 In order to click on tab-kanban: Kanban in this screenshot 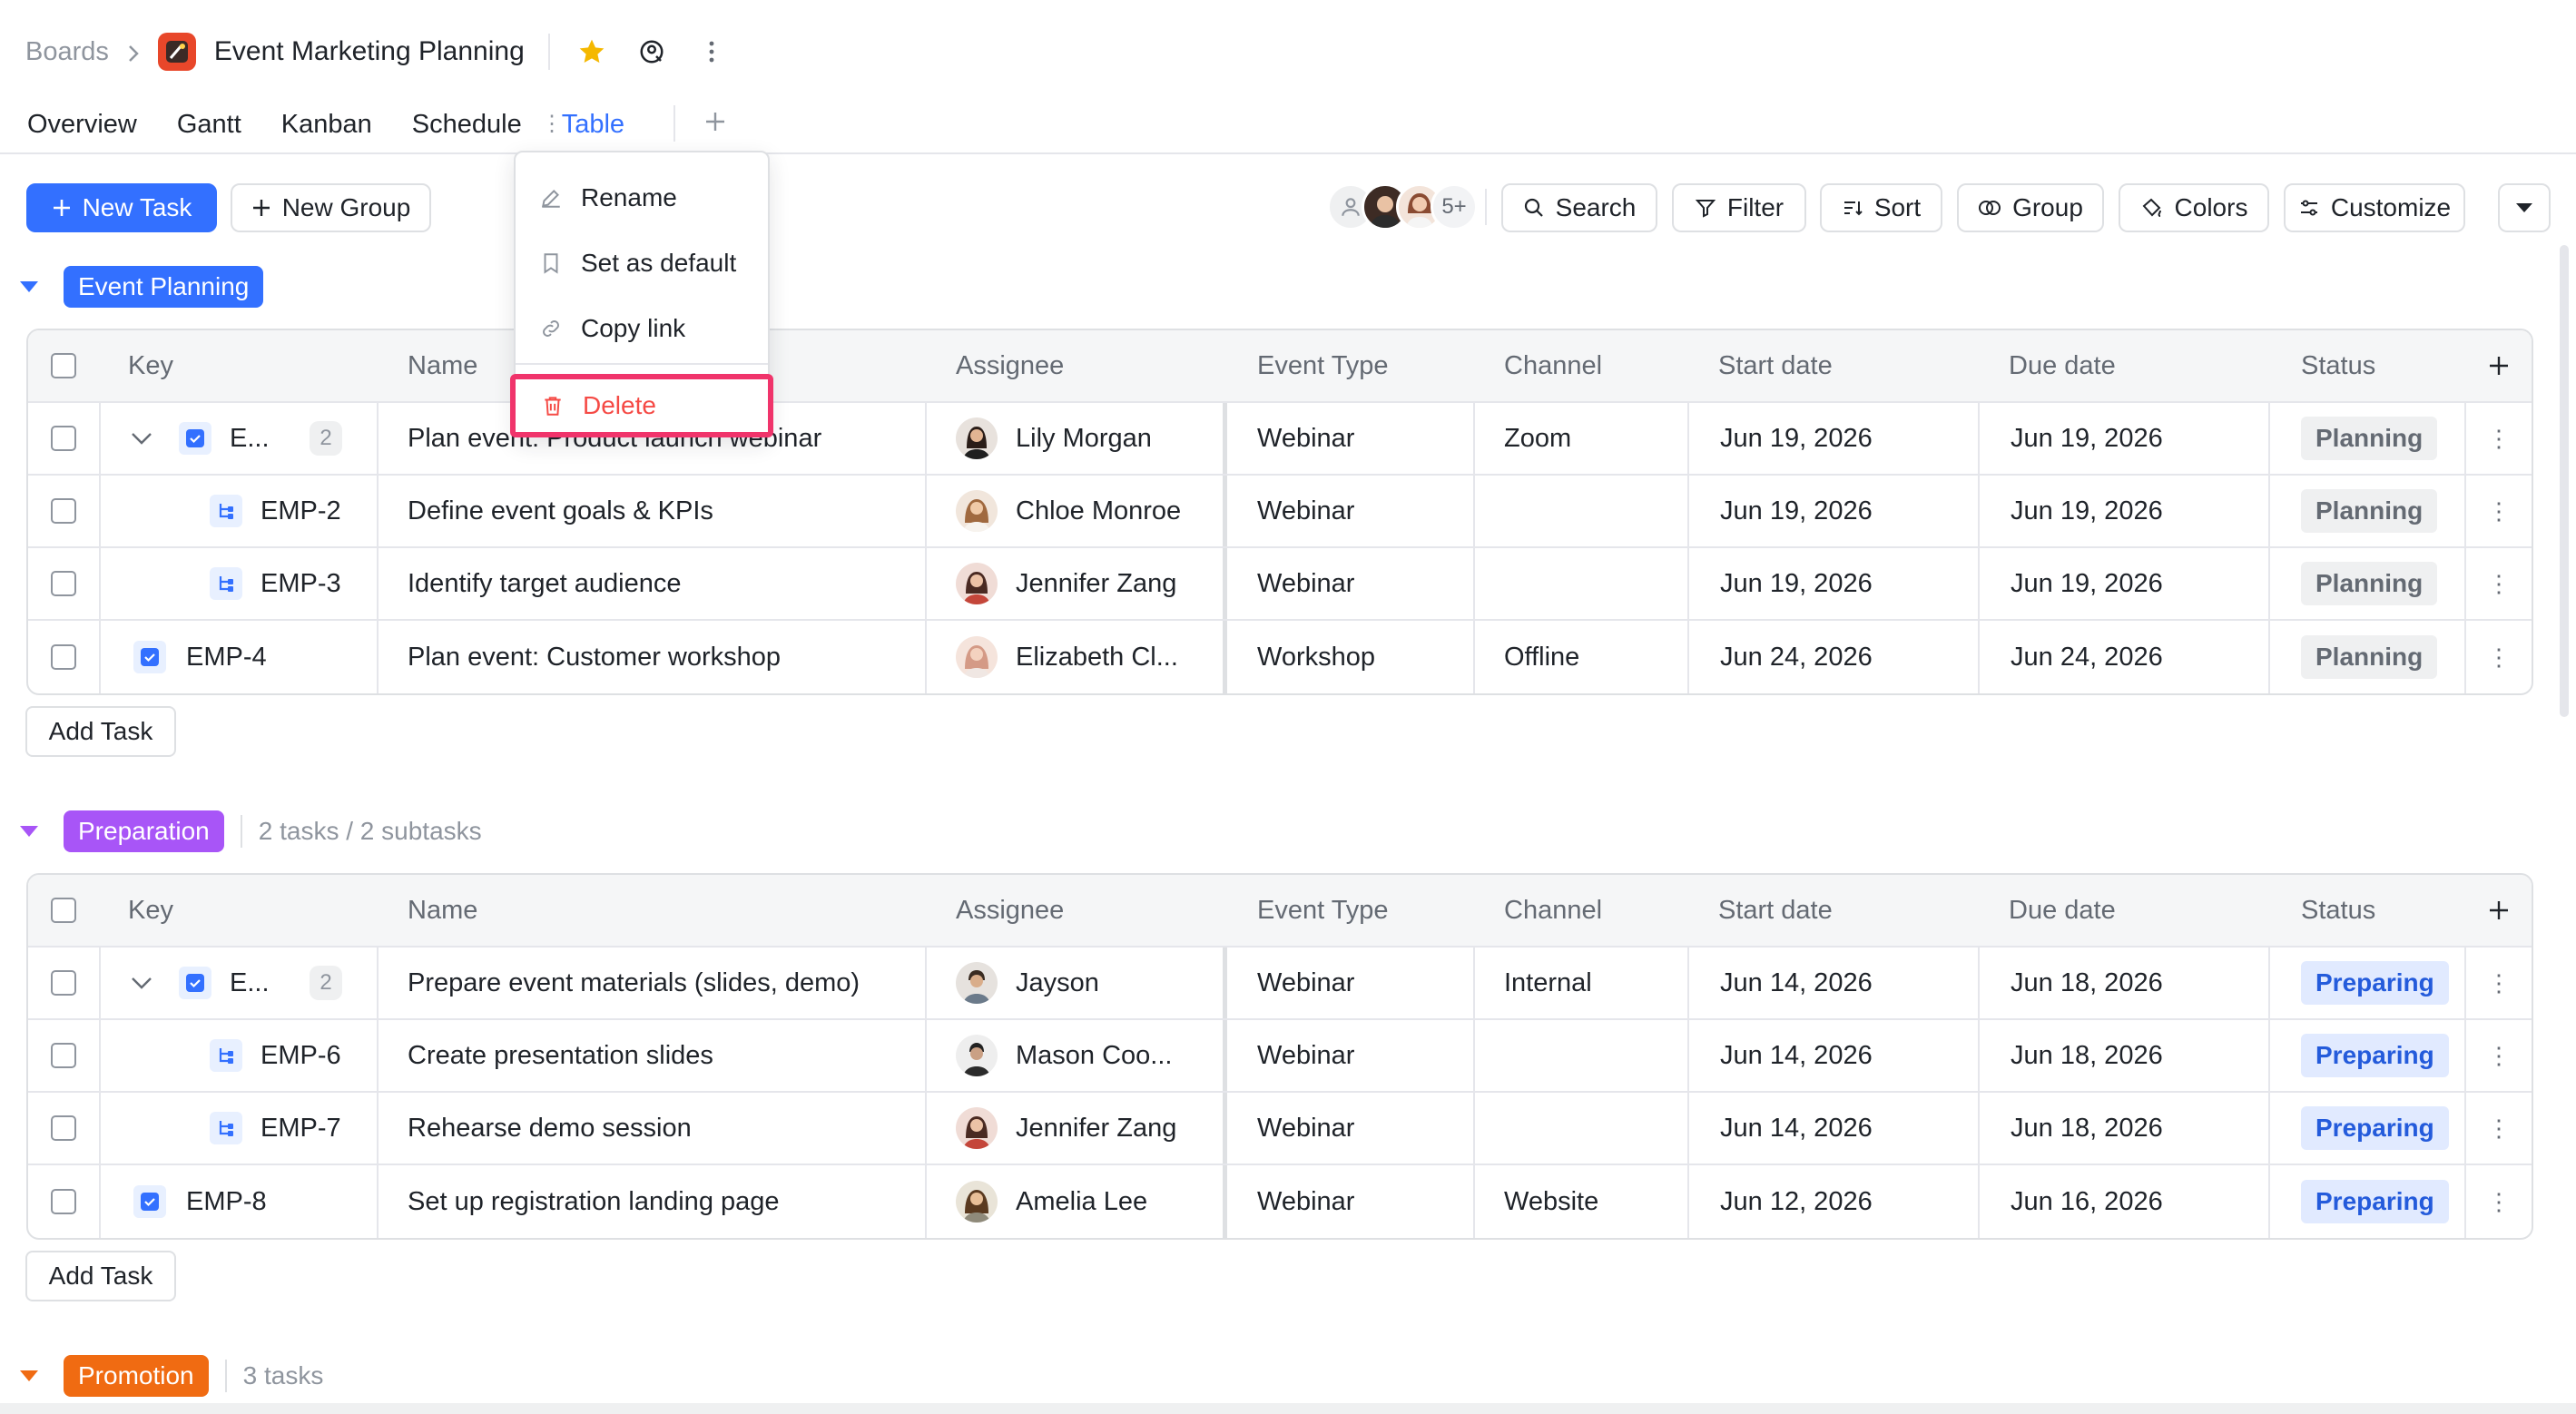, I will do `click(326, 125)`.